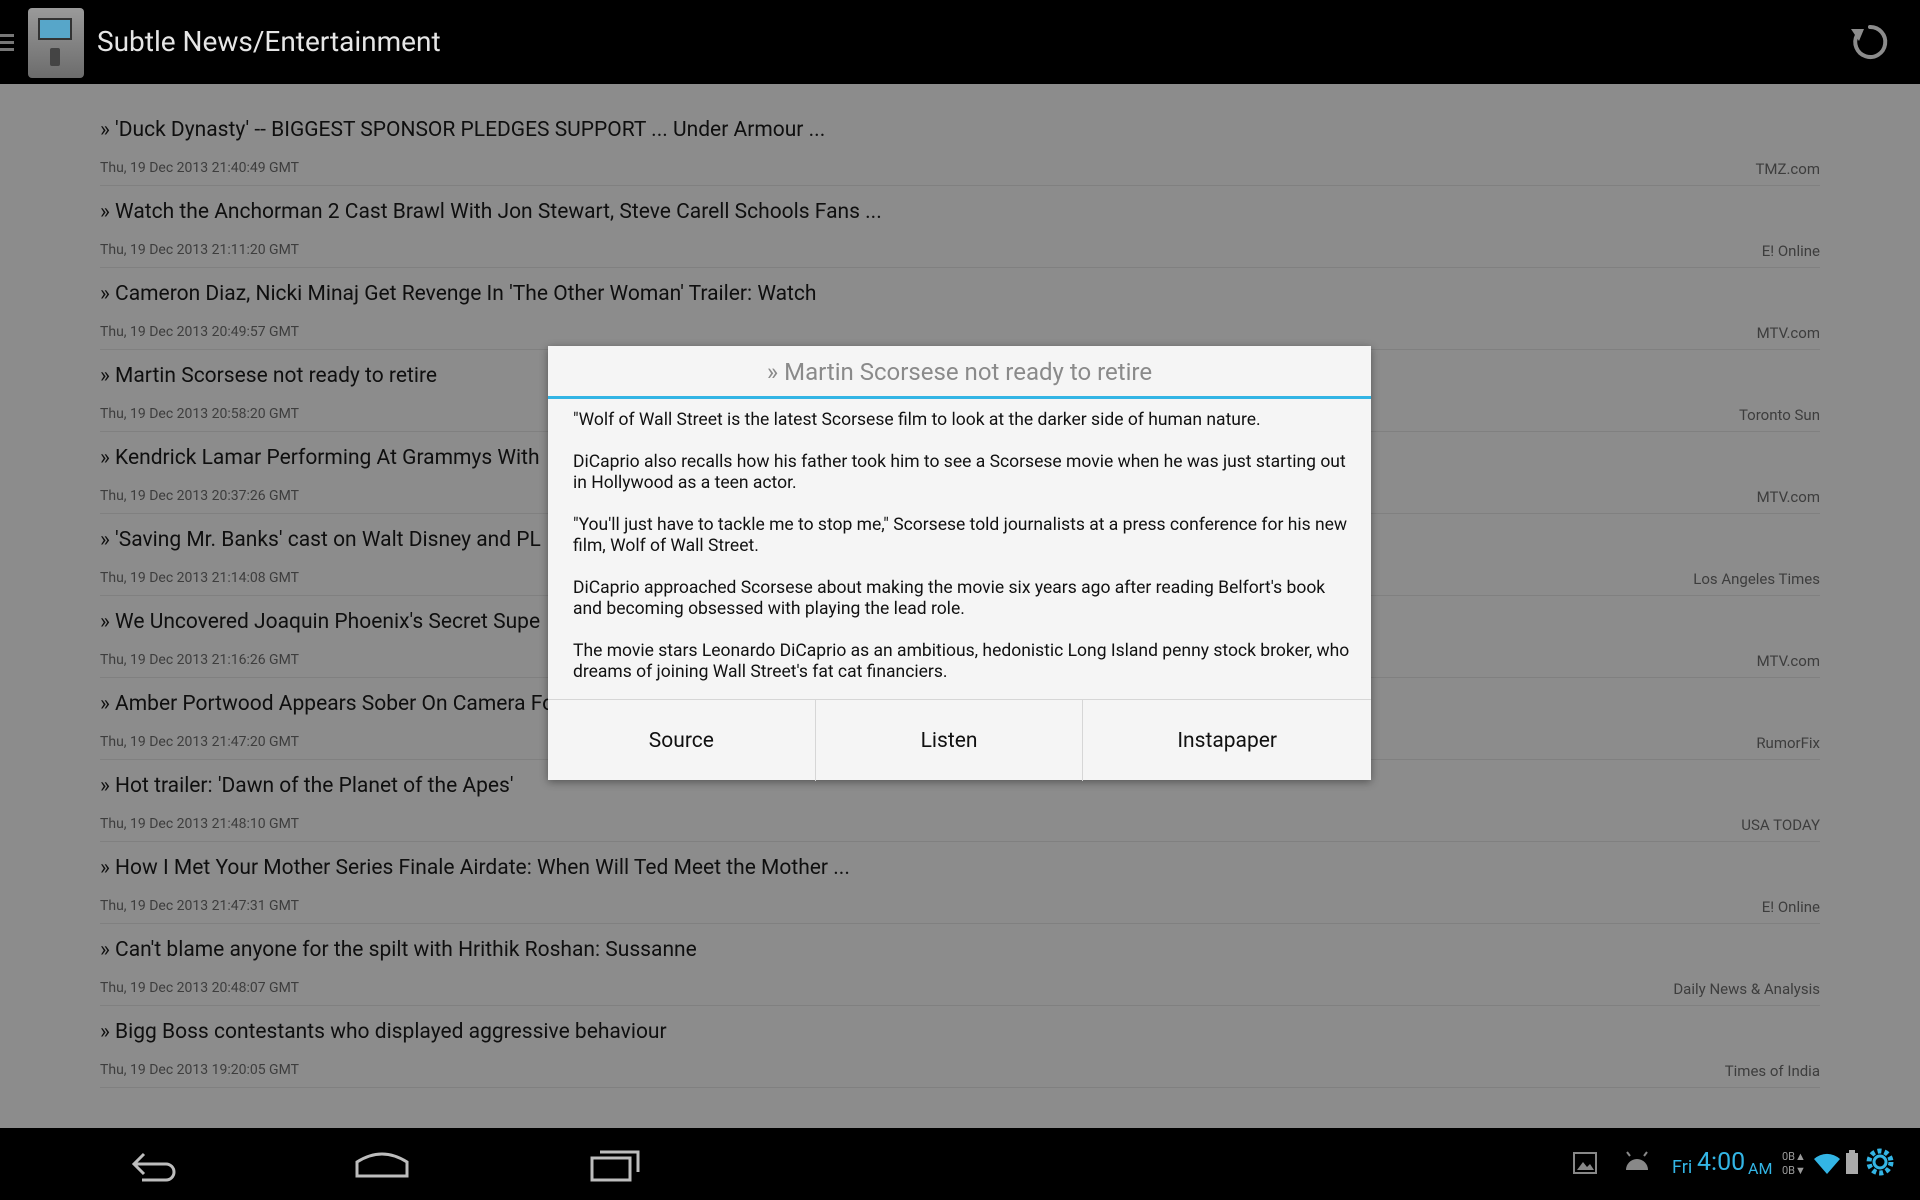  What do you see at coordinates (1852, 1162) in the screenshot?
I see `battery-icon` at bounding box center [1852, 1162].